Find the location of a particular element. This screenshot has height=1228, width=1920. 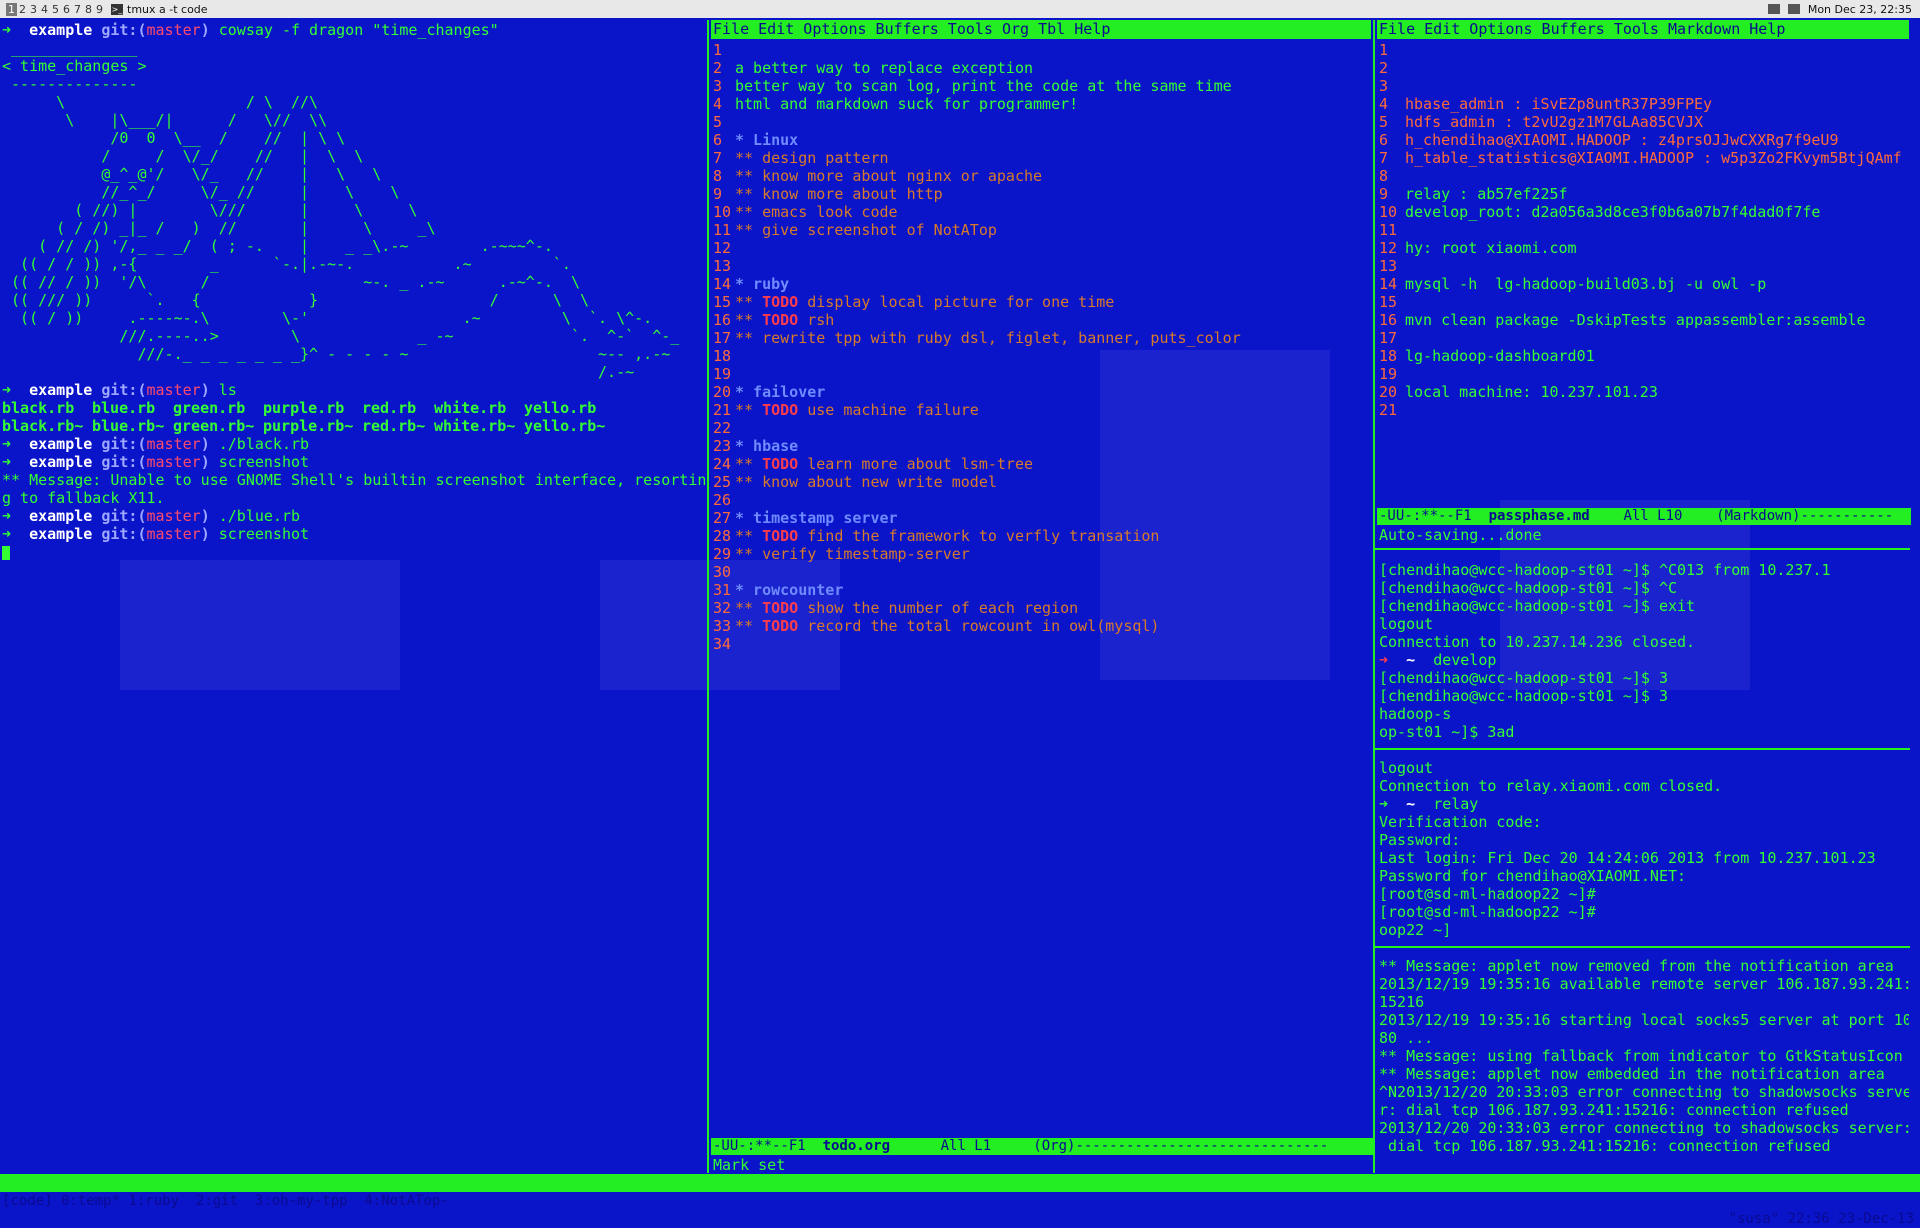

prompt-line: ➜ ~ relay is located at coordinates (1429, 804).